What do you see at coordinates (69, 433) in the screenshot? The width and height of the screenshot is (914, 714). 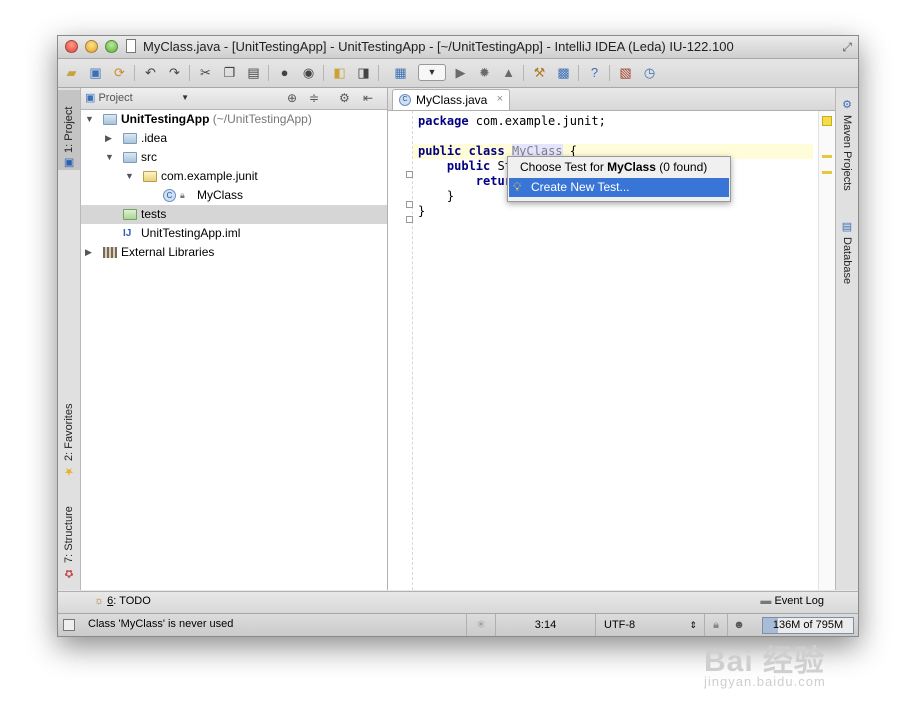 I see `tab-favorites: ★ 2: Favorites` at bounding box center [69, 433].